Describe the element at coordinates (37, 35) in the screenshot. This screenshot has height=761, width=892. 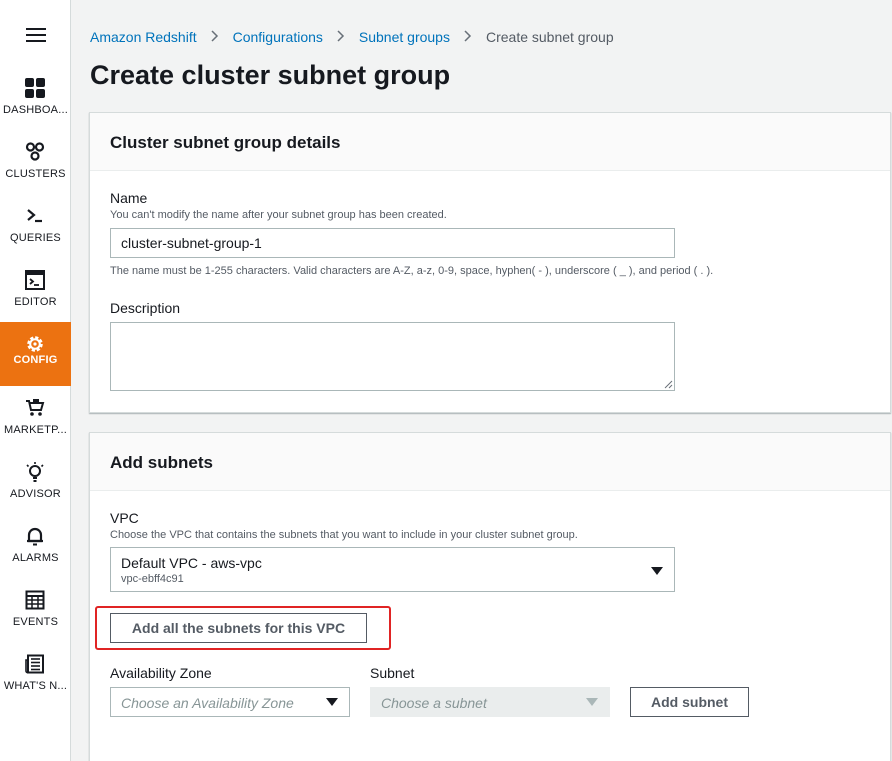
I see `hamburger-menu-icon` at that location.